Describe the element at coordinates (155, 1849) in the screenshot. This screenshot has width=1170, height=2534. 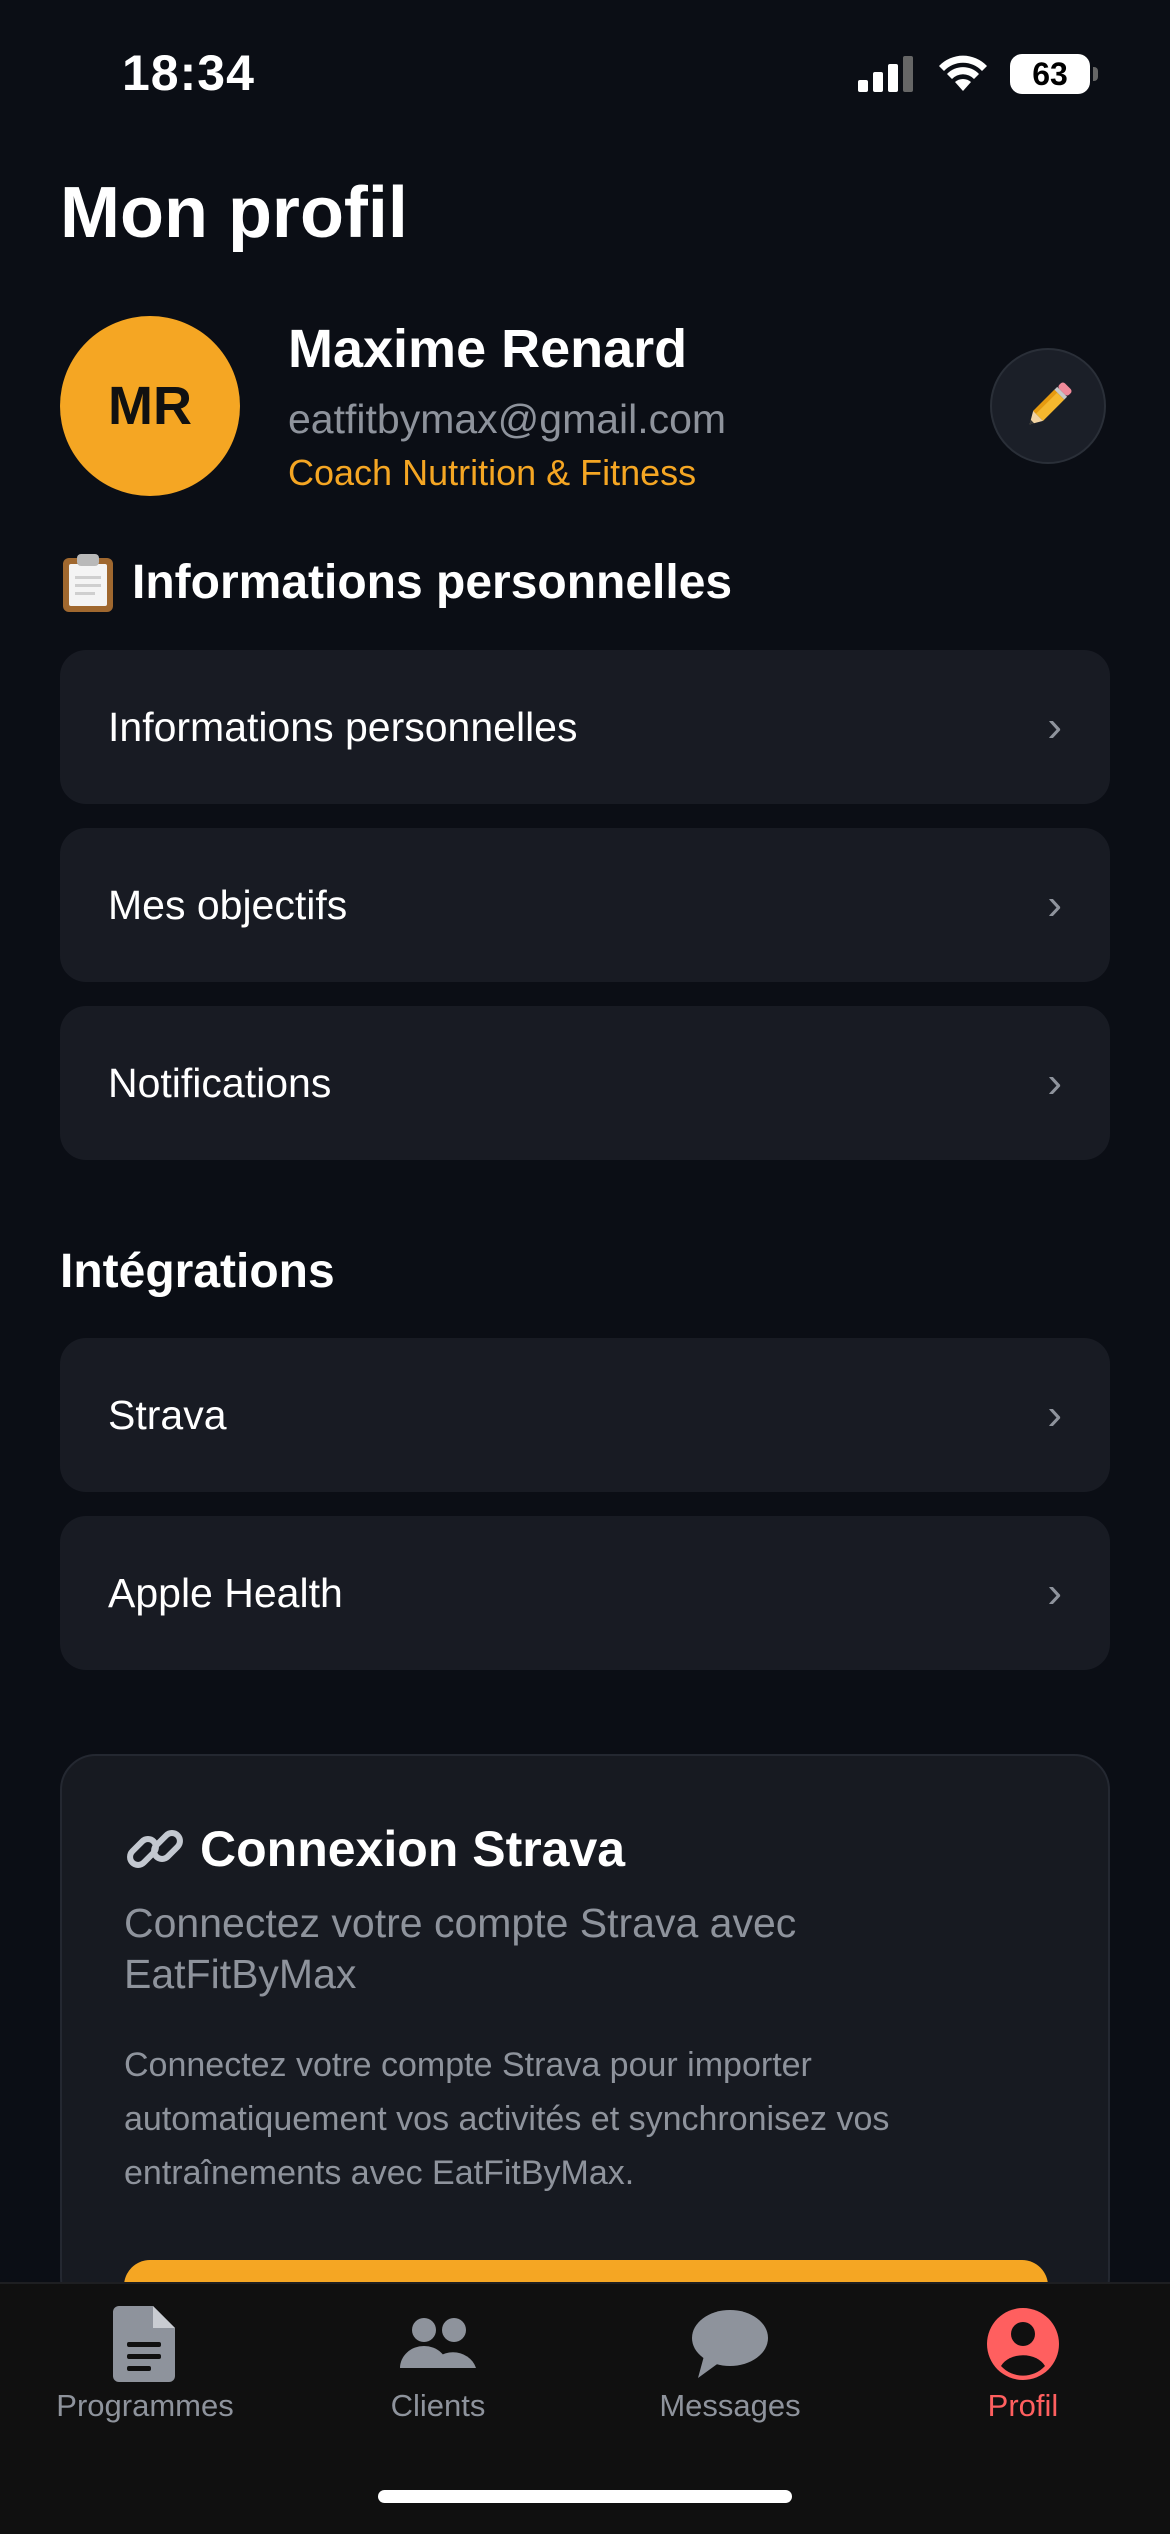
I see `link-icon` at that location.